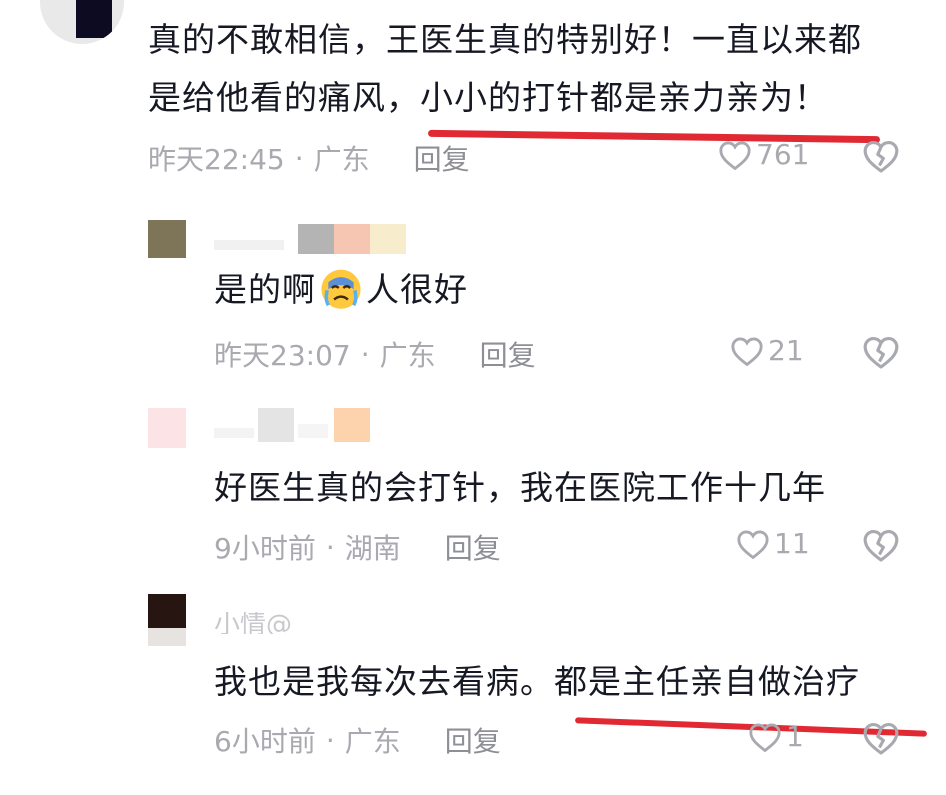  What do you see at coordinates (792, 543) in the screenshot?
I see `like-count: 11` at bounding box center [792, 543].